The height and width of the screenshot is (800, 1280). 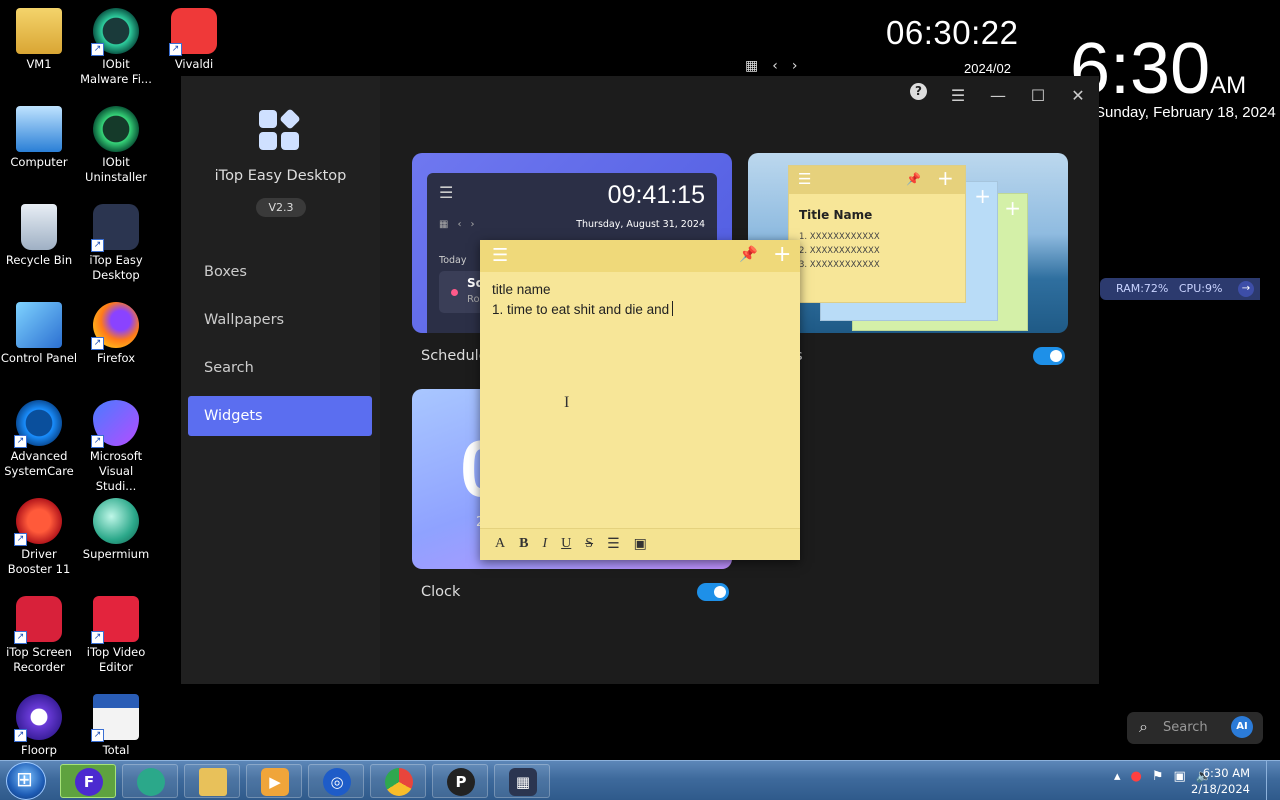 What do you see at coordinates (116, 129) in the screenshot?
I see `iobit-uninstaller-icon` at bounding box center [116, 129].